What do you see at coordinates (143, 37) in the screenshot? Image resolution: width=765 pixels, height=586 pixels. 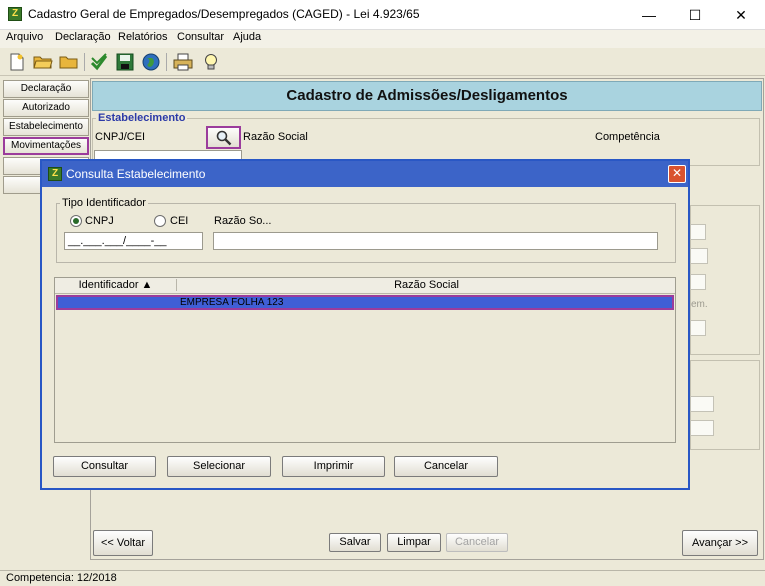 I see `menu-relatorios: Relatórios` at bounding box center [143, 37].